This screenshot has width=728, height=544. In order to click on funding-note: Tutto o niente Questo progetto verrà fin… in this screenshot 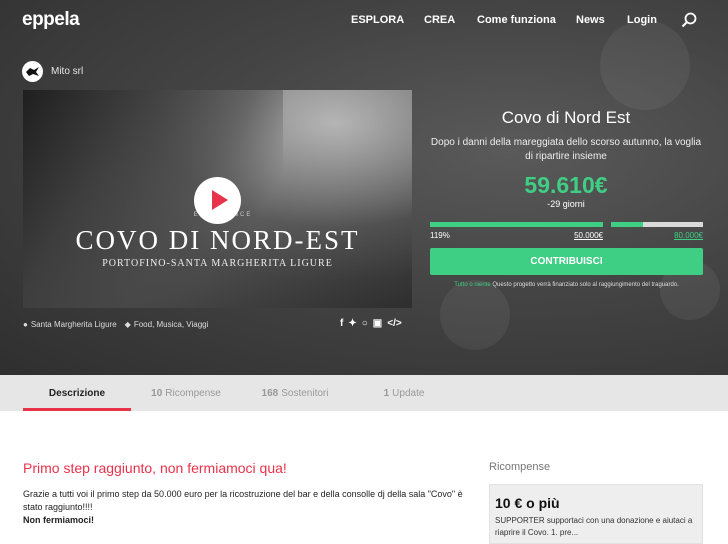, I will do `click(566, 285)`.